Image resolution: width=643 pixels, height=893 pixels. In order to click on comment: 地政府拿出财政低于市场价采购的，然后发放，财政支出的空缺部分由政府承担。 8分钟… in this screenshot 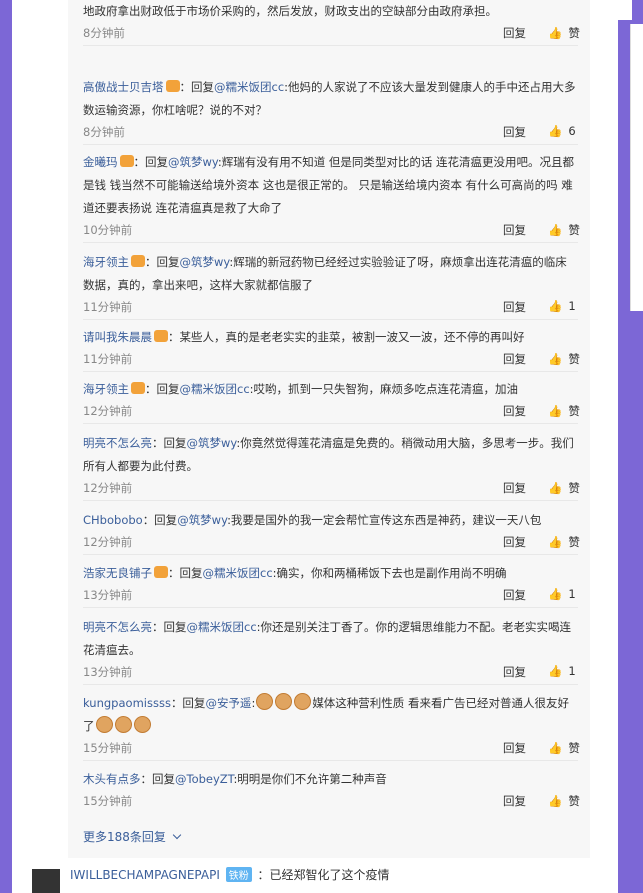, I will do `click(331, 23)`.